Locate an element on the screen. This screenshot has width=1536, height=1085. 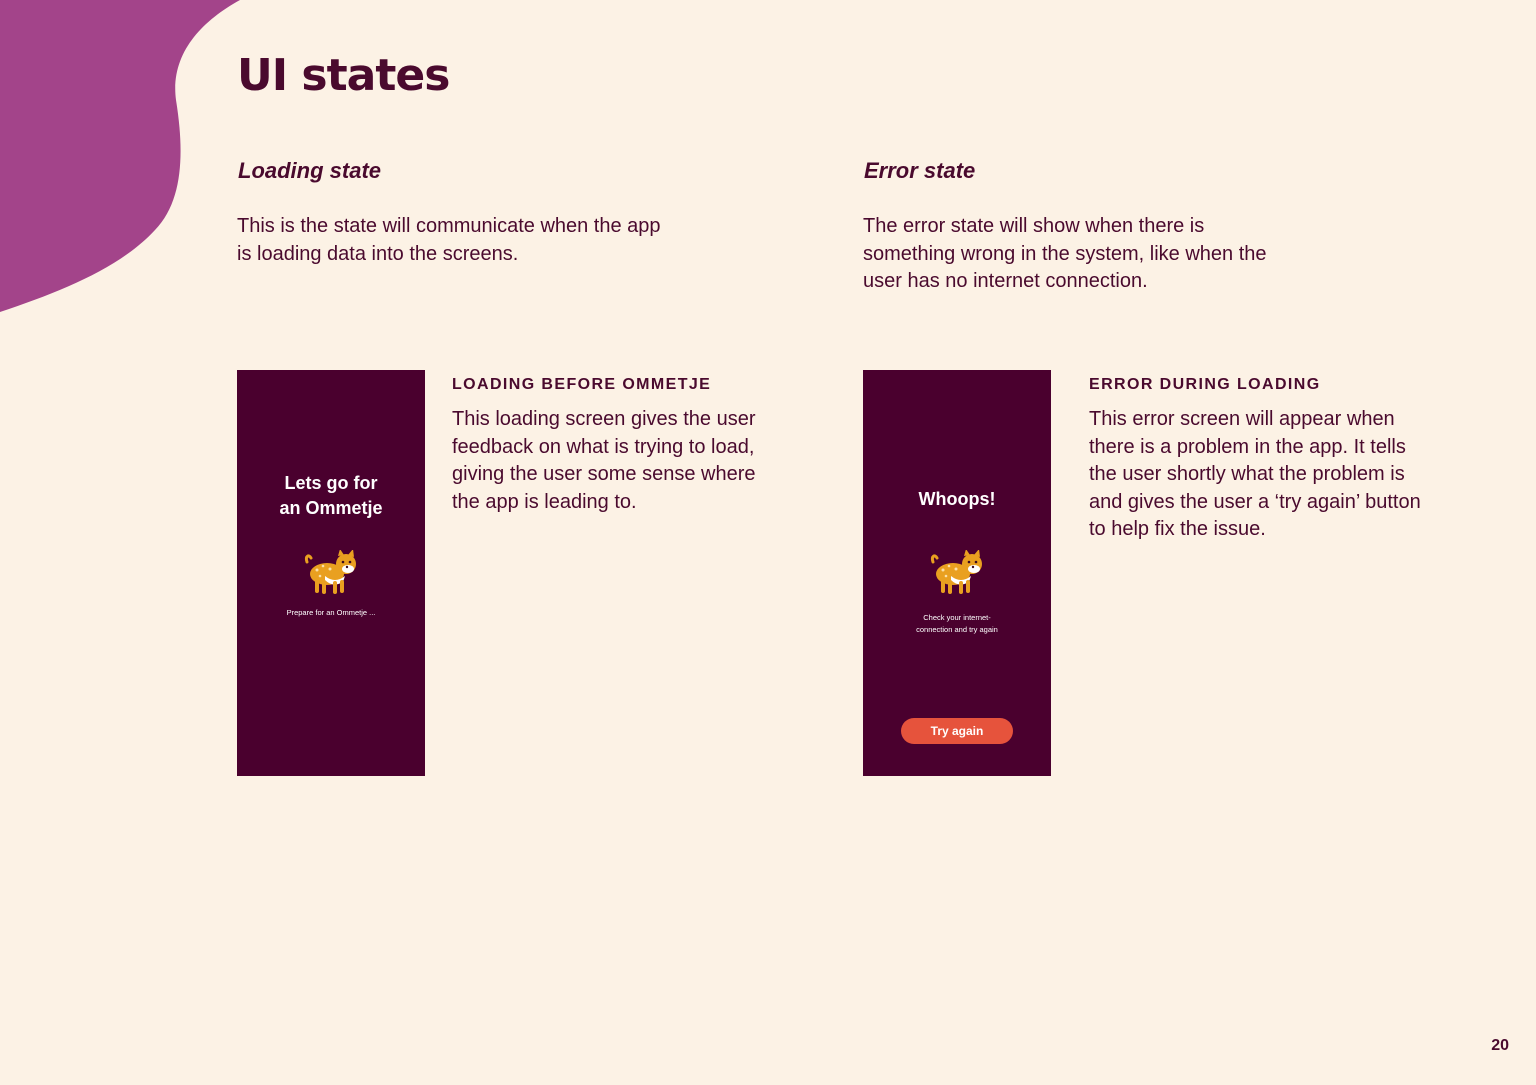
loading-phone-heading: Lets go for an Ommetje is located at coordinates (331, 495).